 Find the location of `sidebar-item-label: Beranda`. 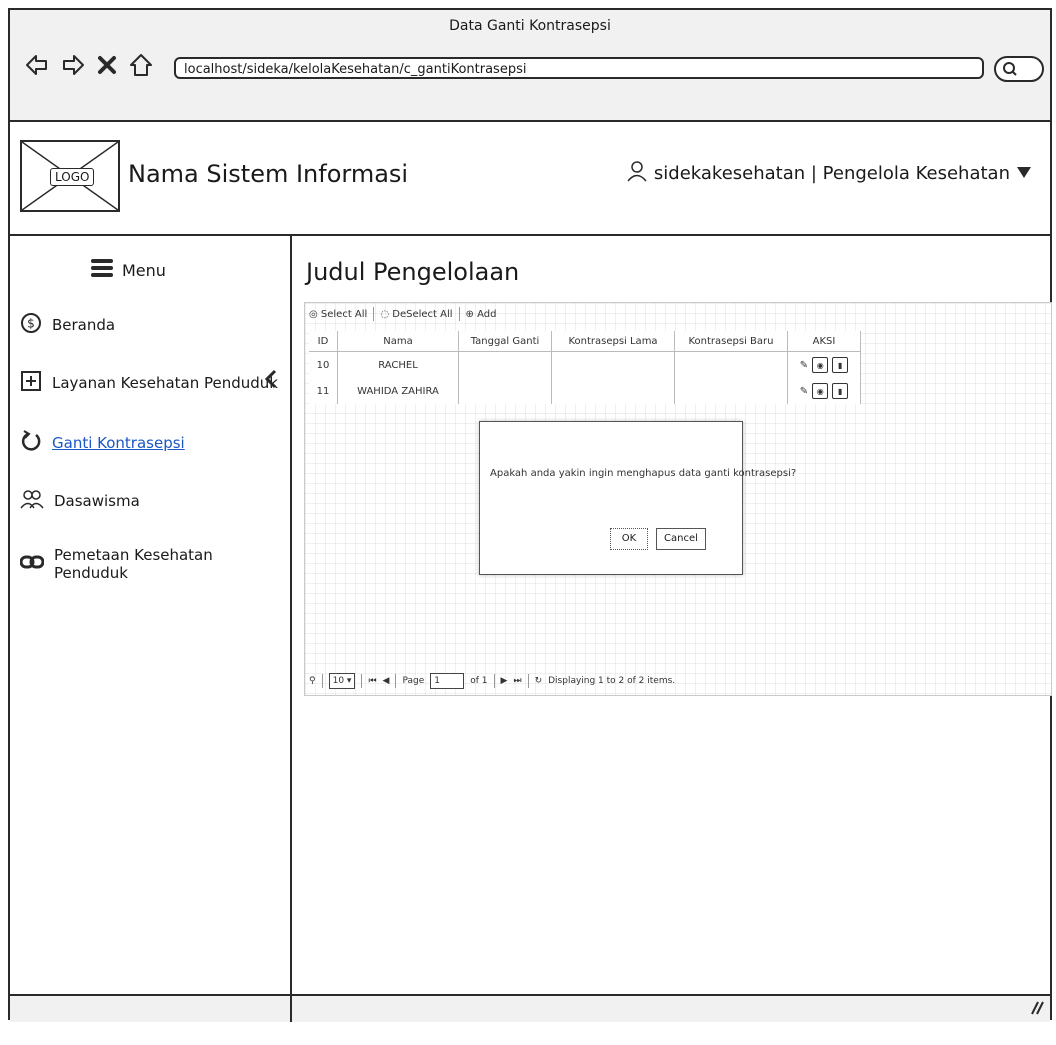

sidebar-item-label: Beranda is located at coordinates (84, 325).